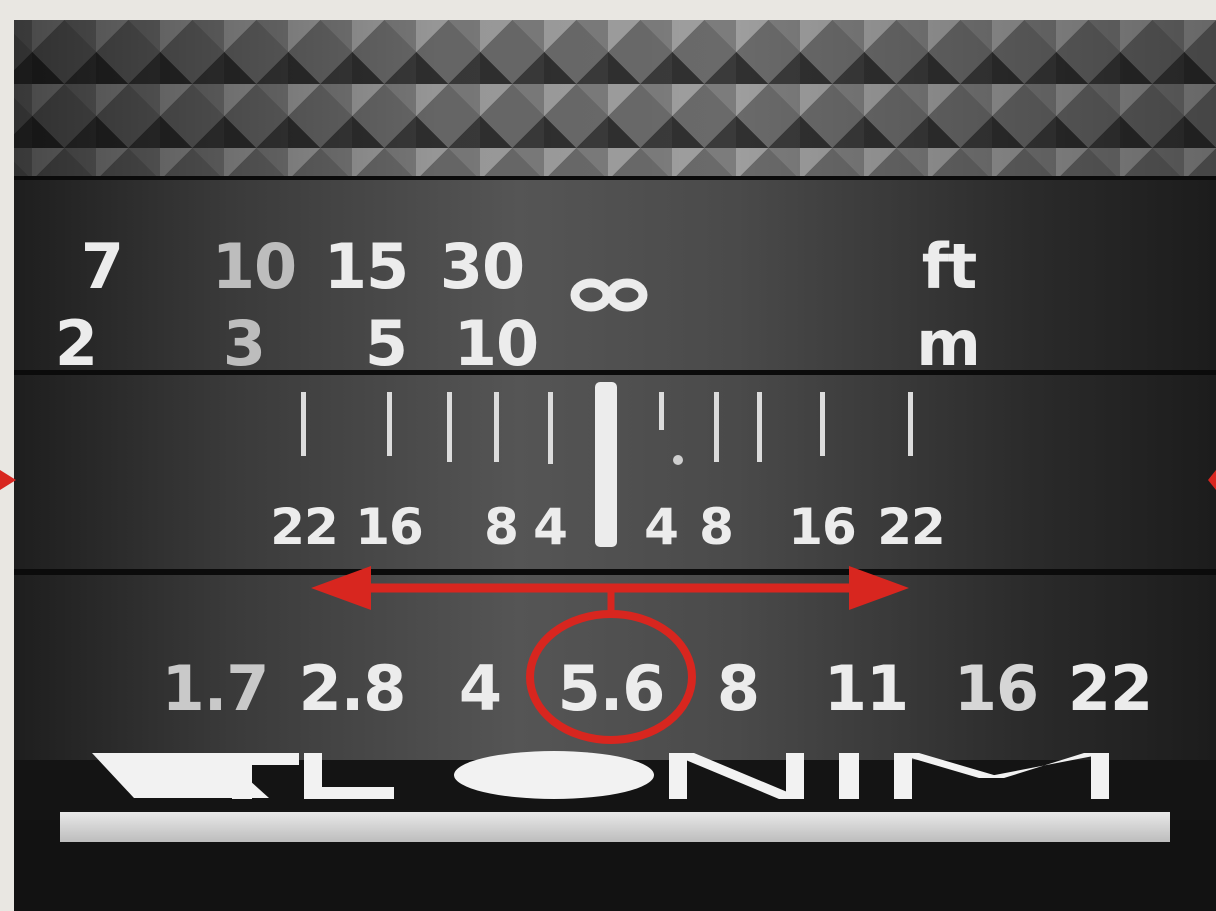 This screenshot has width=1216, height=911. What do you see at coordinates (1212, 480) in the screenshot?
I see `index-marker-right-icon` at bounding box center [1212, 480].